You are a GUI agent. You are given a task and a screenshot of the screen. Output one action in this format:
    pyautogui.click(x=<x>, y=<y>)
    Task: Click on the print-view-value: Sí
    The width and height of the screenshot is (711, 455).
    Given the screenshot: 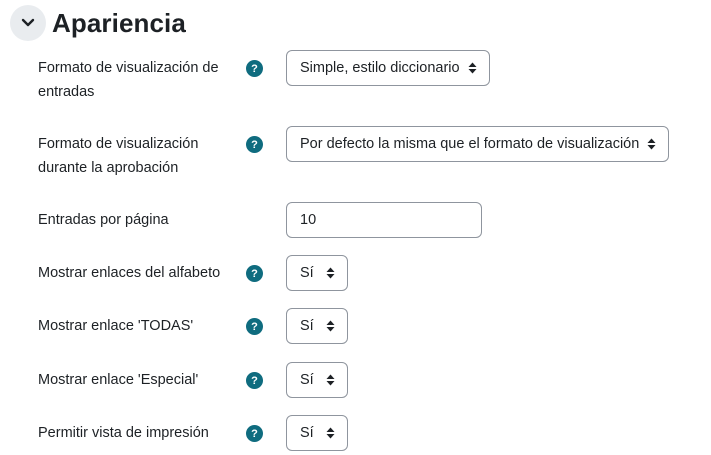 What is the action you would take?
    pyautogui.click(x=307, y=433)
    